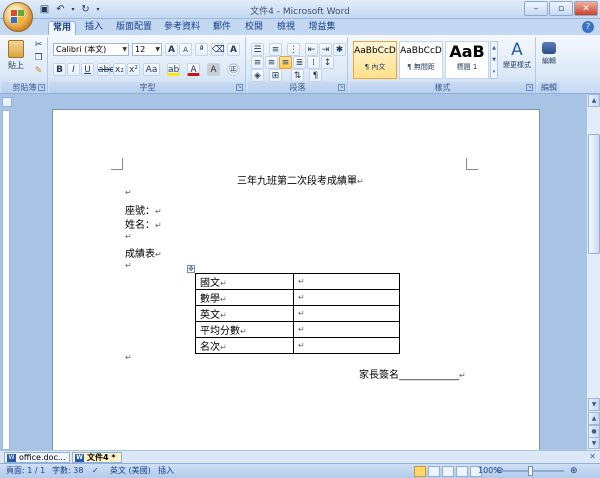  I want to click on highlight-icon: ab, so click(173, 69).